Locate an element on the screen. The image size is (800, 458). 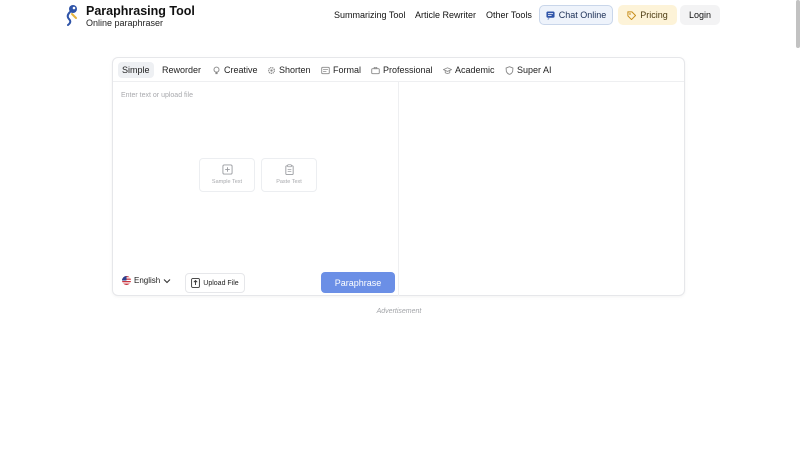
upload-file-label: Upload File is located at coordinates (221, 283).